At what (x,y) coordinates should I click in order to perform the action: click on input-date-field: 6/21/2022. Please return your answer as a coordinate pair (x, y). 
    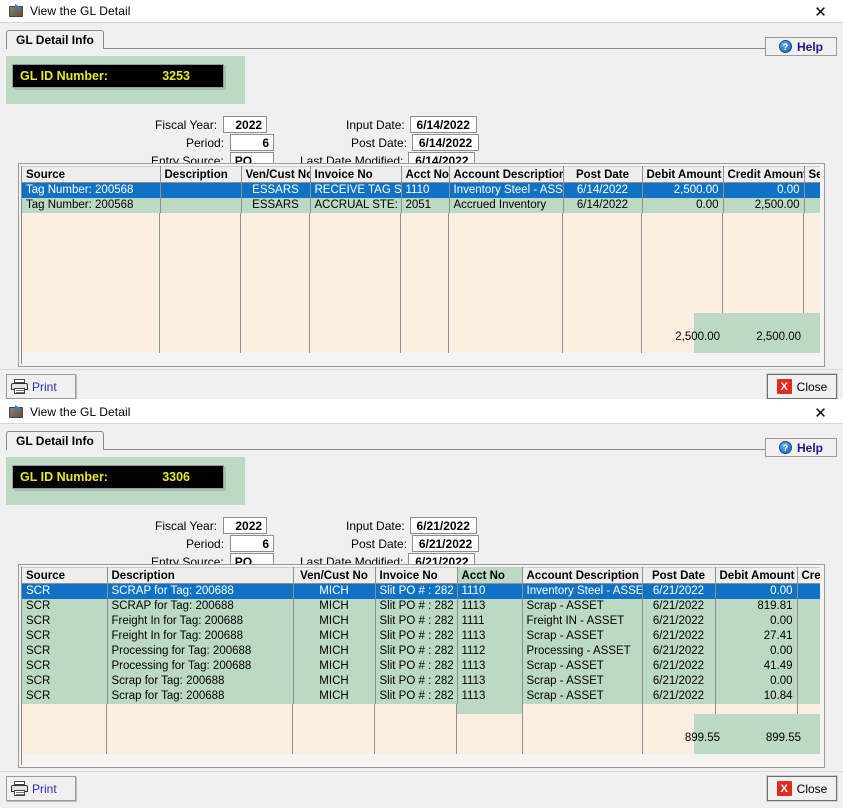
    Looking at the image, I should click on (443, 525).